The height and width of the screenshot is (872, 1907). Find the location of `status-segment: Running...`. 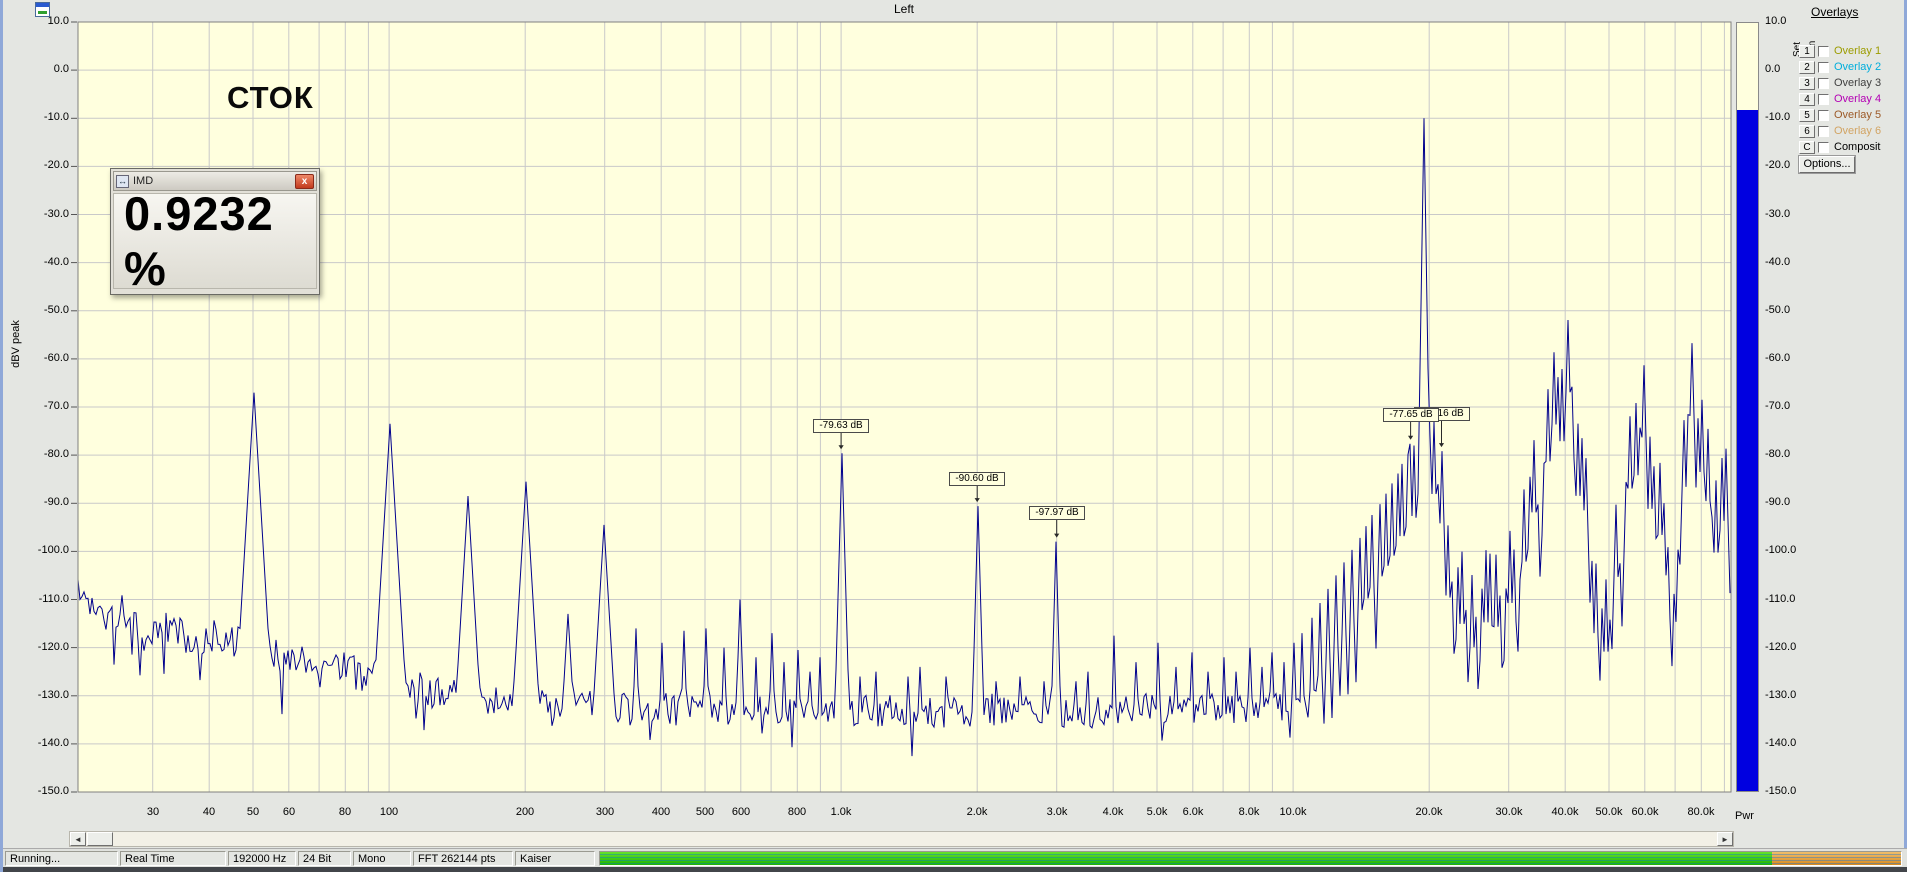

status-segment: Running... is located at coordinates (61, 858).